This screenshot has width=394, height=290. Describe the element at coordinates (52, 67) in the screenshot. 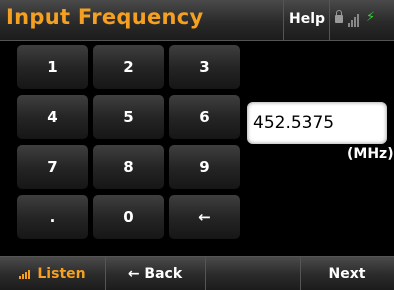

I see `key-1: 1` at that location.